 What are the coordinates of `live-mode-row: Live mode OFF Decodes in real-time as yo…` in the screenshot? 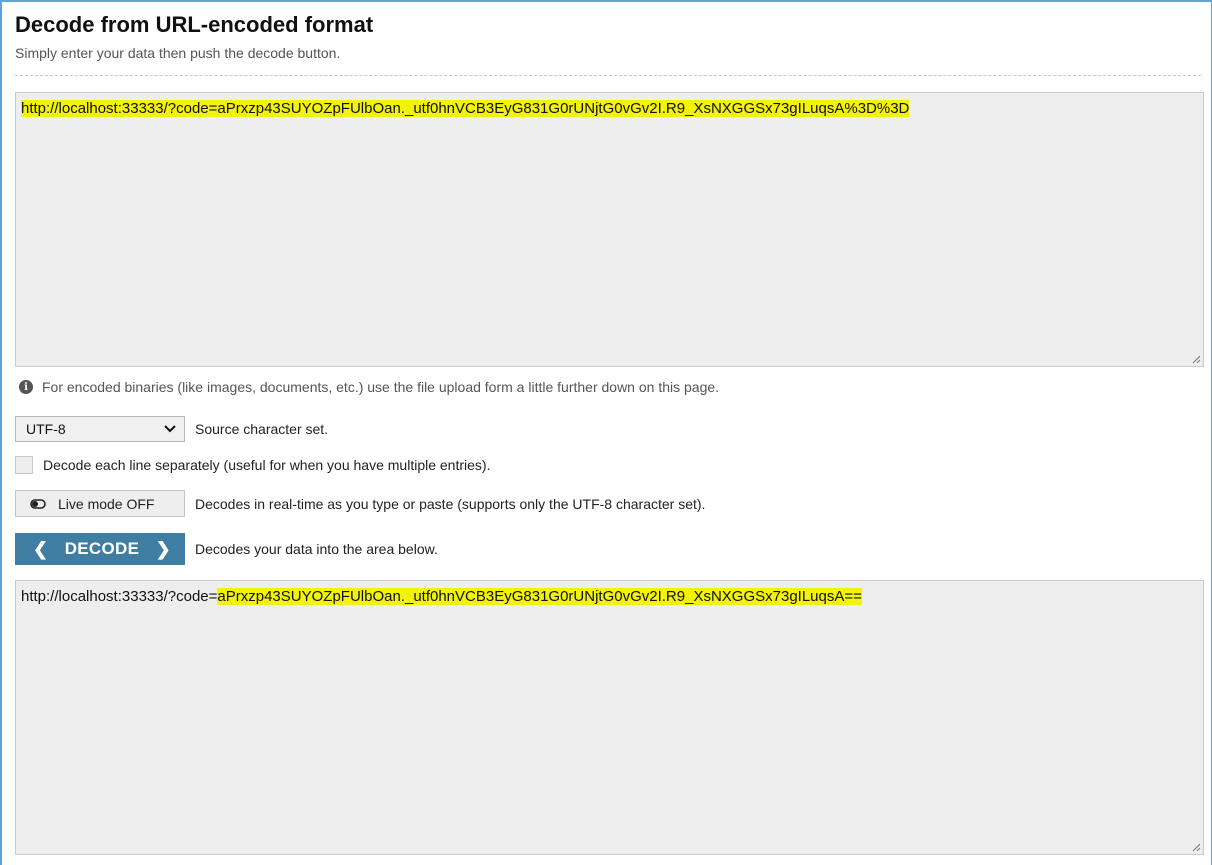 It's located at (360, 503).